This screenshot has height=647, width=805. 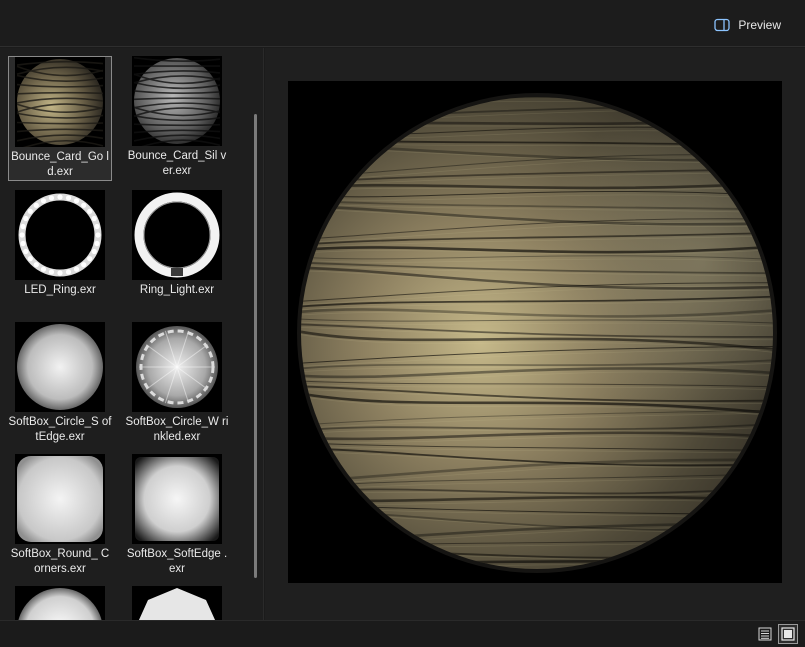 I want to click on panel-toggle-icon, so click(x=722, y=25).